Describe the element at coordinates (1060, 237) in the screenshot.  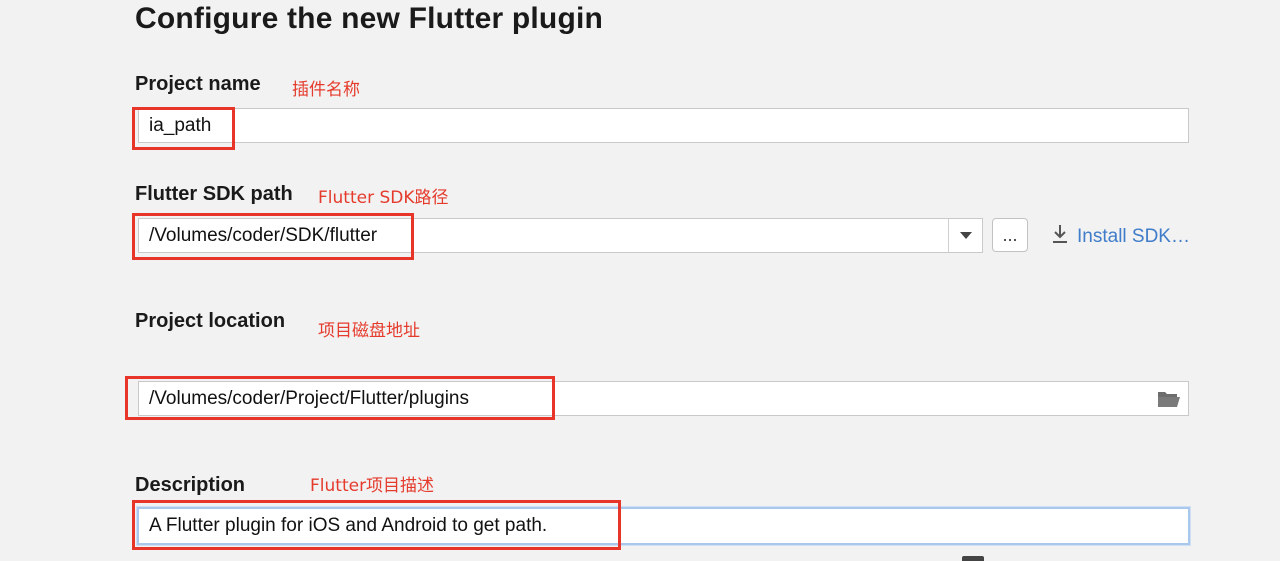
I see `download-icon` at that location.